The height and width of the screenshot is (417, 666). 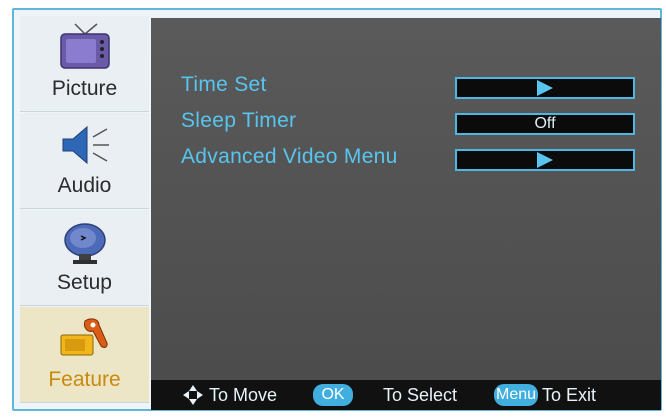 I want to click on menu-item-label: Time Set, so click(x=224, y=84).